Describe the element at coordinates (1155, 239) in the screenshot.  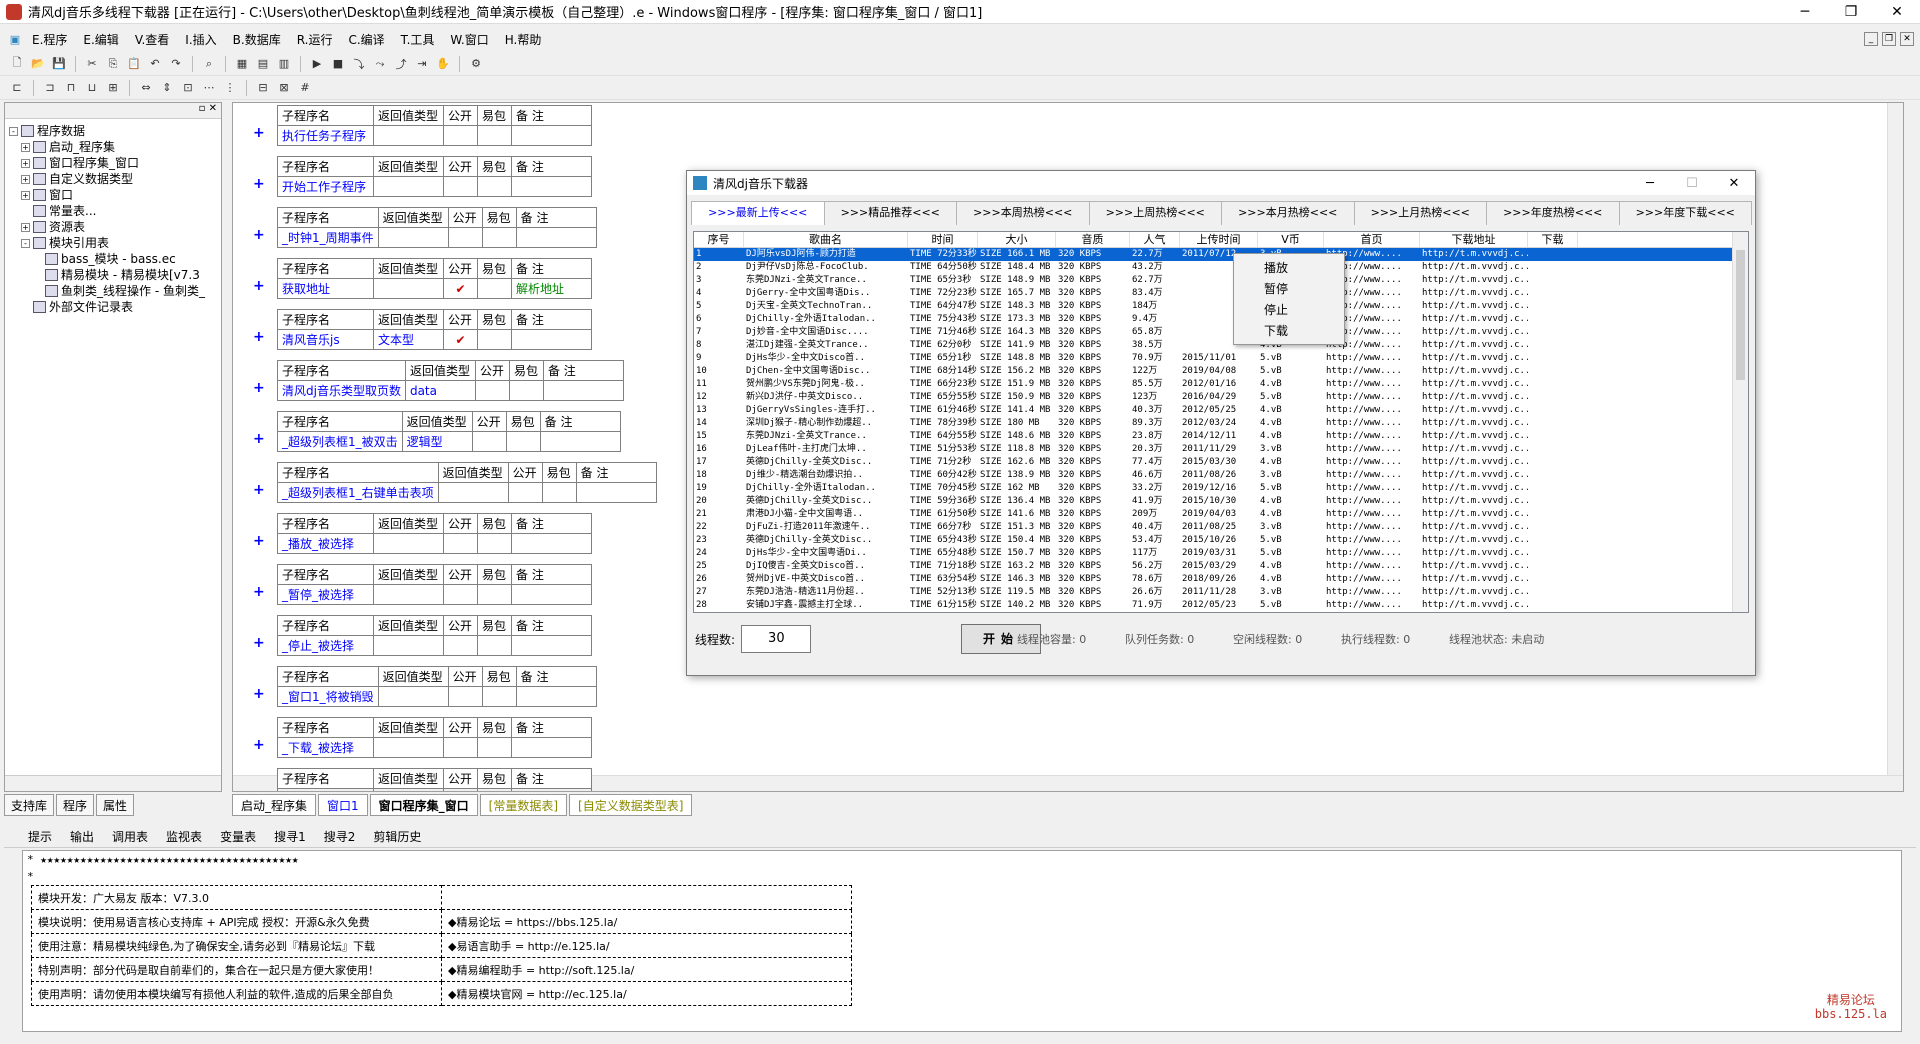
I see `column-header: 人气` at that location.